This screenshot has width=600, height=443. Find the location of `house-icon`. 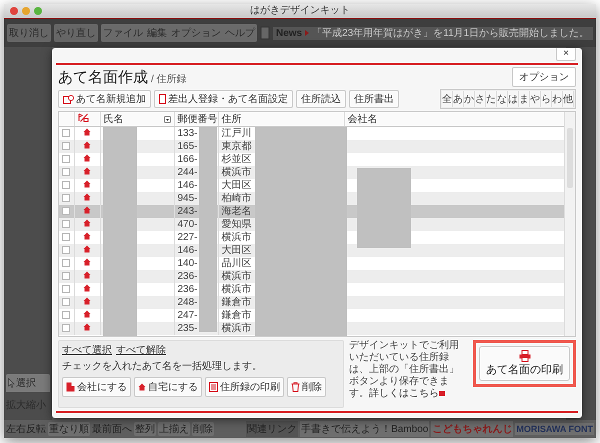

house-icon is located at coordinates (142, 387).